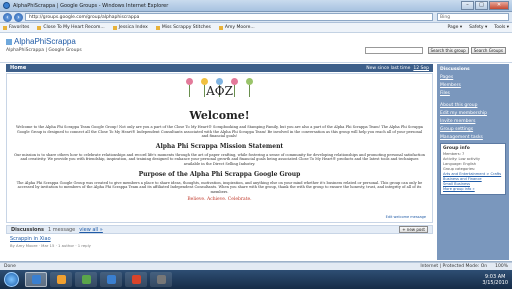 The image size is (512, 289). Describe the element at coordinates (62, 229) in the screenshot. I see `discussions-count: 1 message` at that location.